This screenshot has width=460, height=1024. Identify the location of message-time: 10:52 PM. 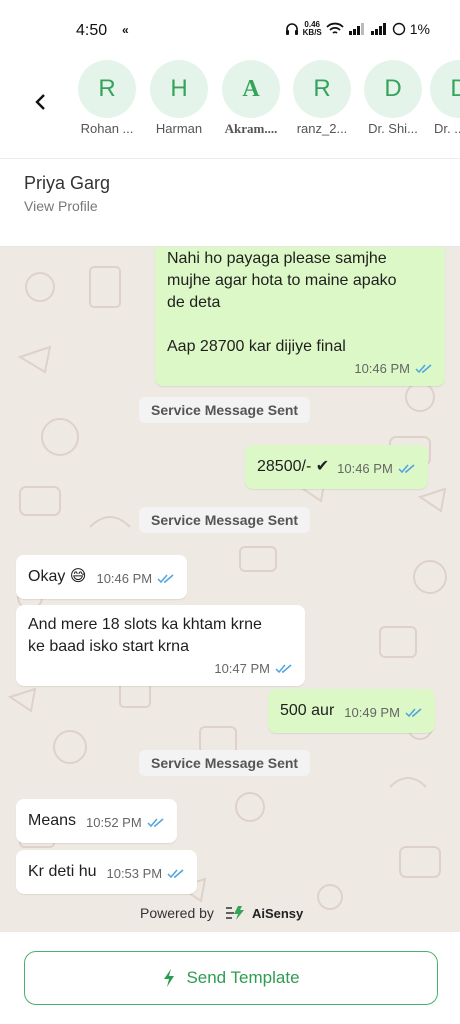
(114, 822).